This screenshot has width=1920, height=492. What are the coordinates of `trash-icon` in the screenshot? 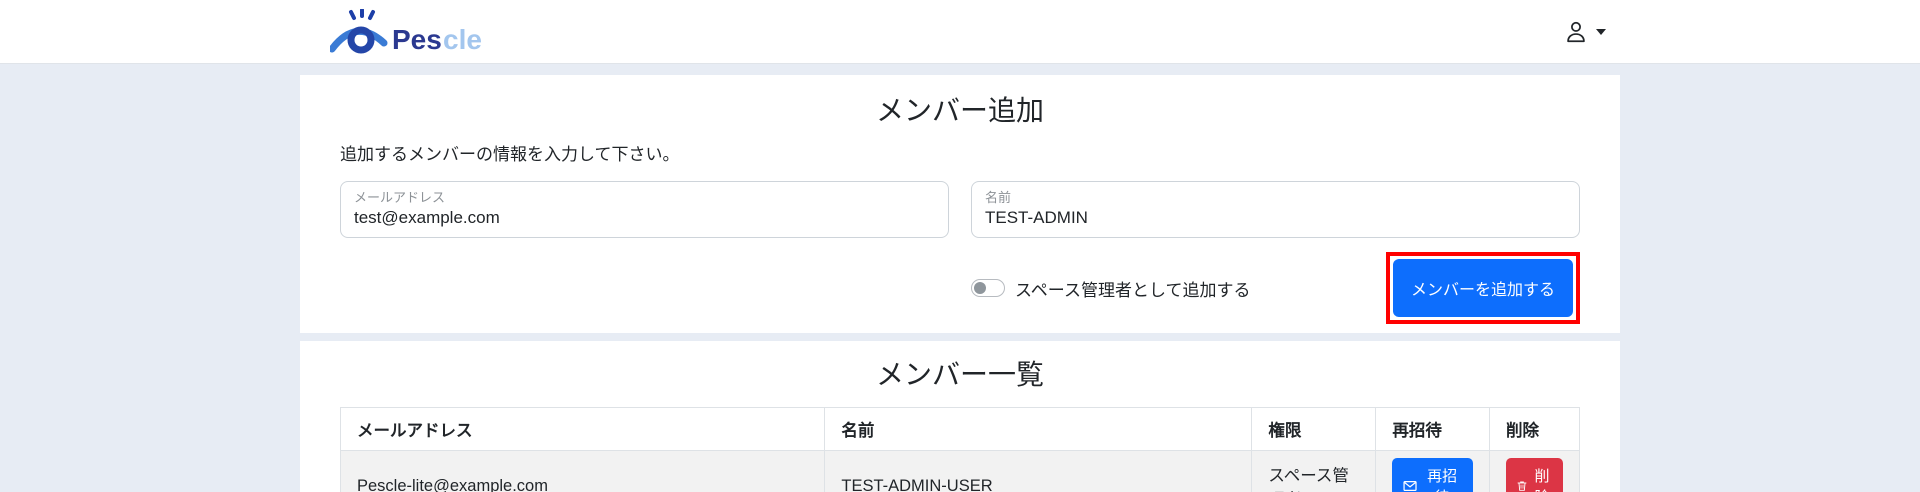 It's located at (1522, 486).